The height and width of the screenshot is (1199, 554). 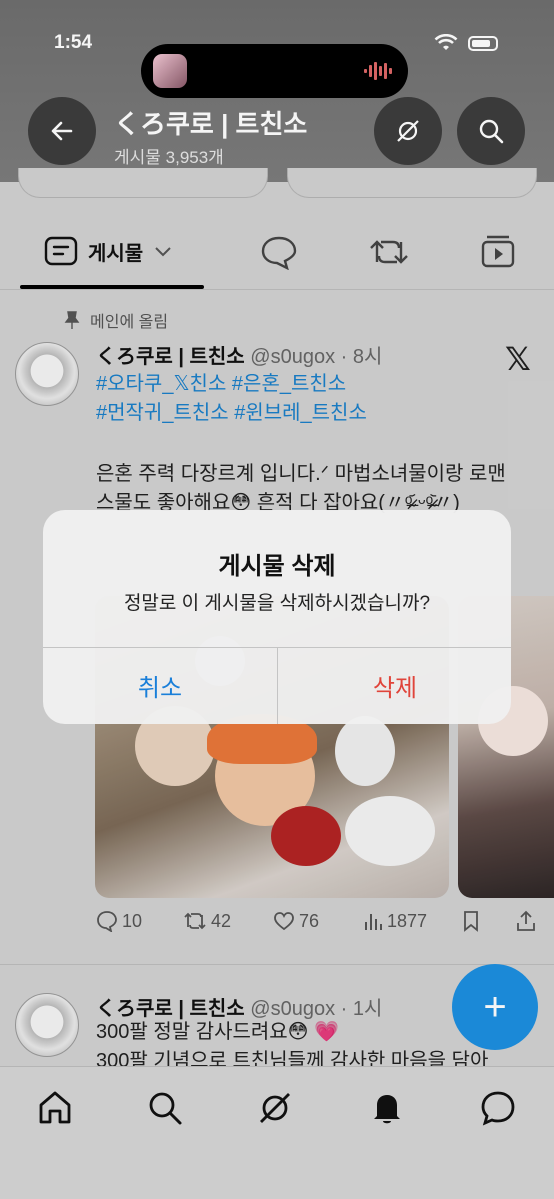 What do you see at coordinates (160, 685) in the screenshot?
I see `cancel-button: 취소` at bounding box center [160, 685].